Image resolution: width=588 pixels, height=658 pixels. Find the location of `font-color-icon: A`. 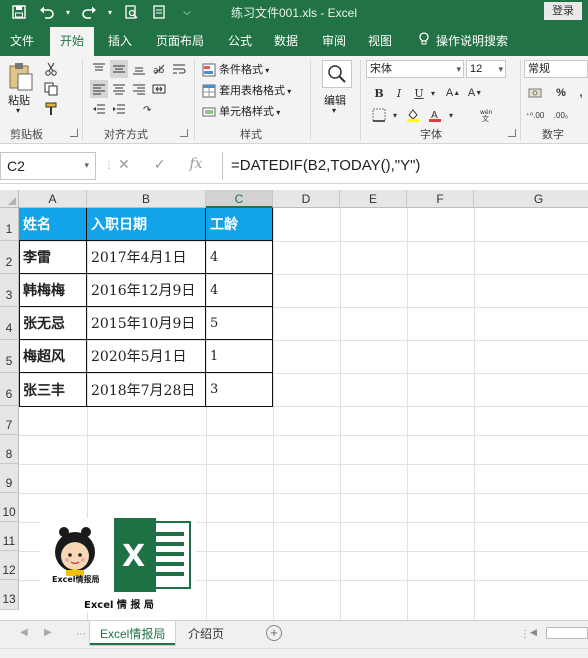

font-color-icon: A is located at coordinates (435, 115).